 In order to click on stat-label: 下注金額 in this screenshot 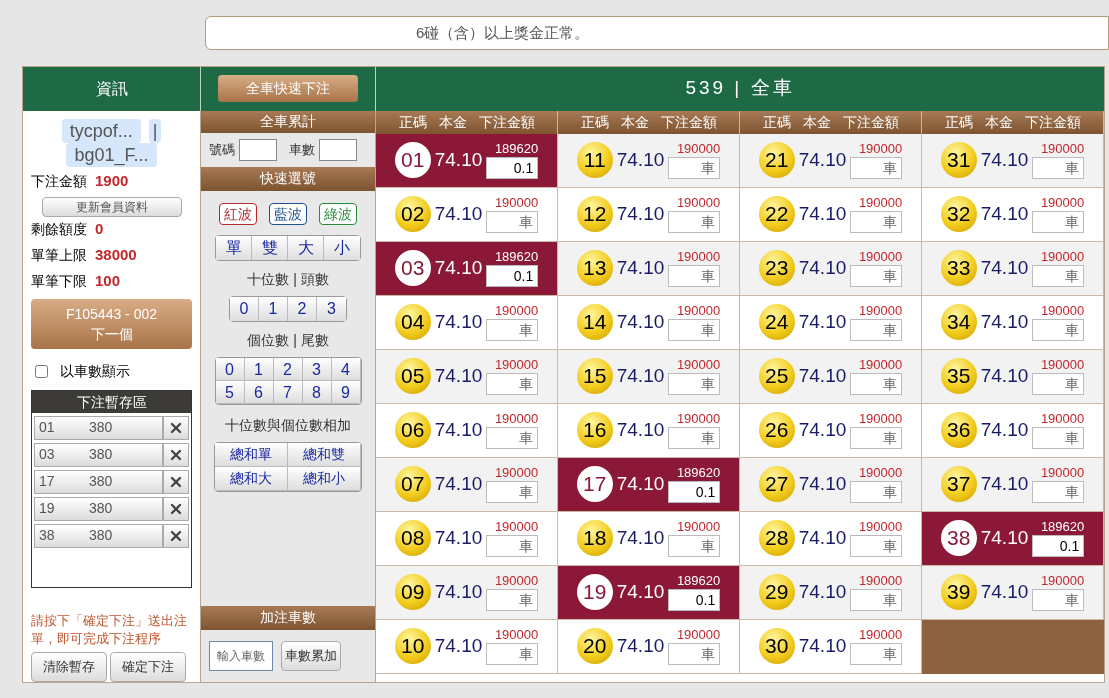, I will do `click(59, 182)`.